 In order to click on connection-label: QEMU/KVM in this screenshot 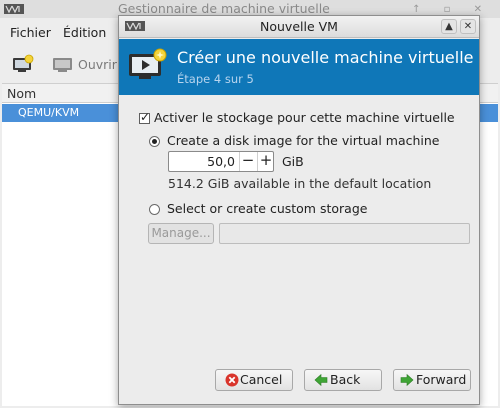, I will do `click(49, 112)`.